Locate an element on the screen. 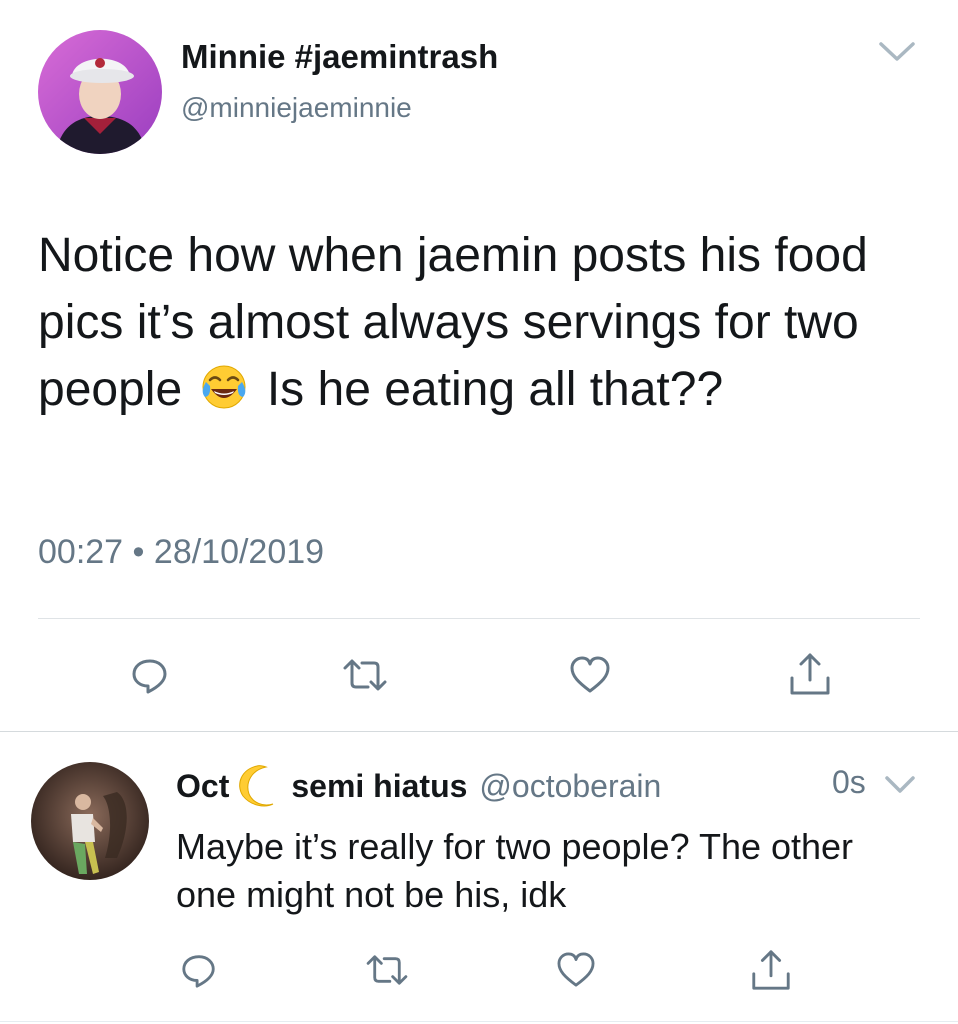  author-name: Minnie #jaemintrash is located at coordinates (339, 57).